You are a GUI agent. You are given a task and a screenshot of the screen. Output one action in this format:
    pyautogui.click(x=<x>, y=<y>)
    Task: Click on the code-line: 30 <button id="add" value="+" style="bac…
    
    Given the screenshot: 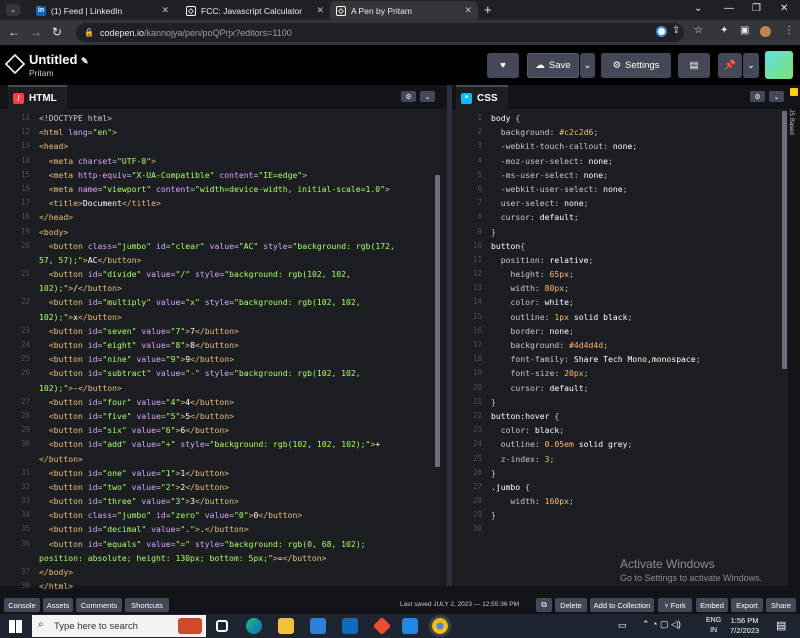 What is the action you would take?
    pyautogui.click(x=223, y=444)
    